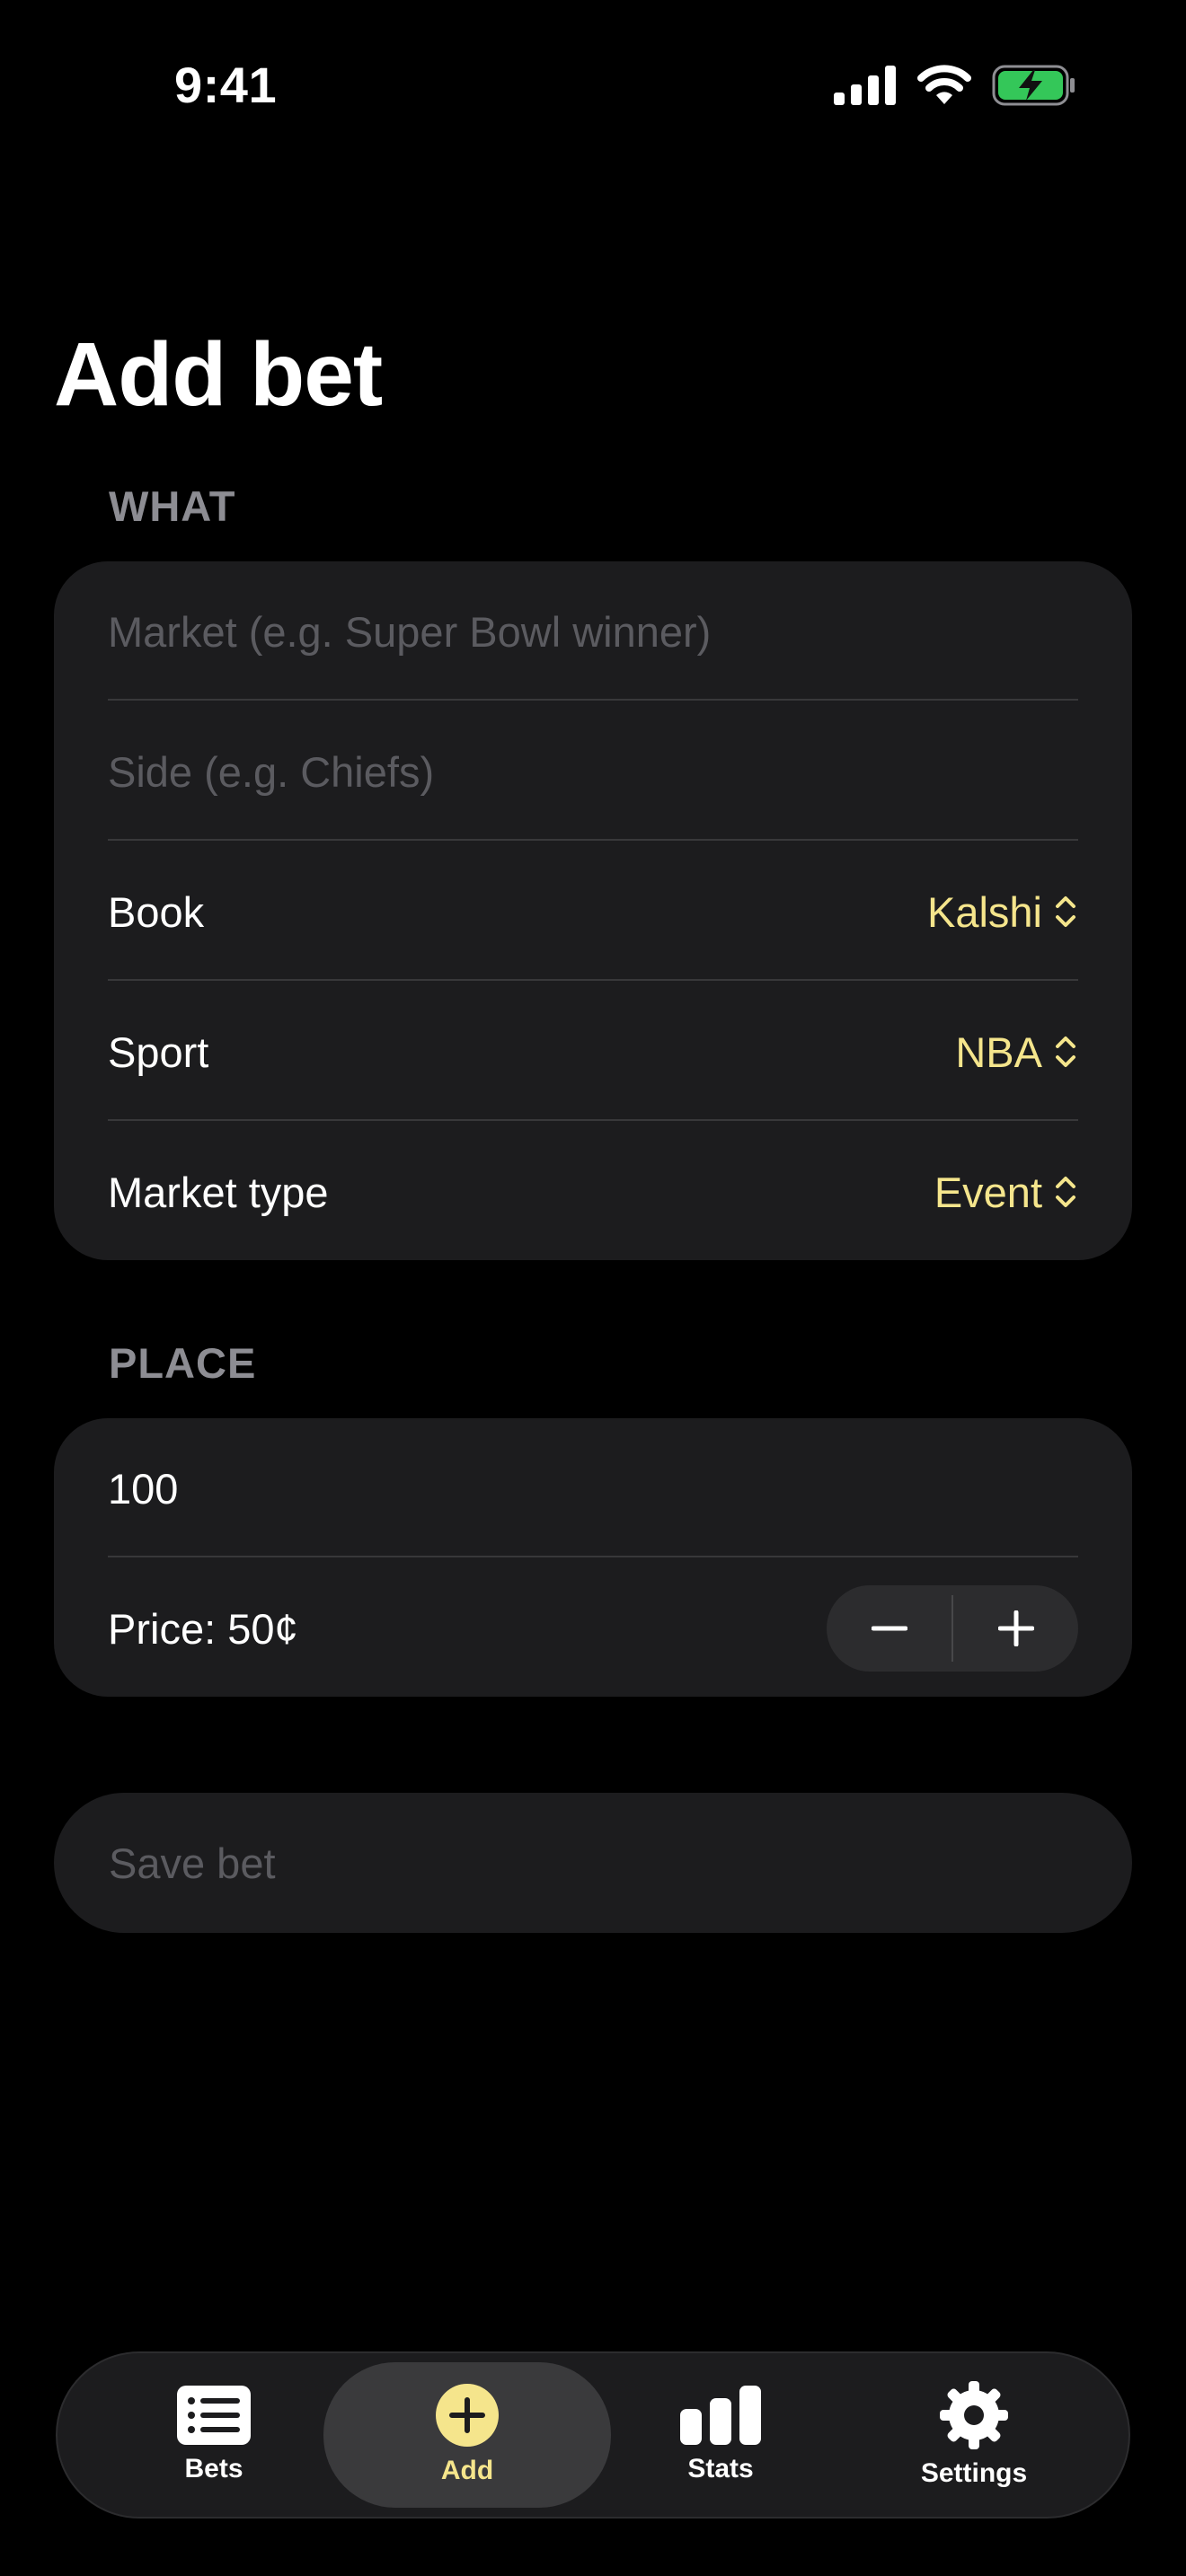 The image size is (1186, 2576). Describe the element at coordinates (593, 1052) in the screenshot. I see `sport-row: Sport NBA` at that location.